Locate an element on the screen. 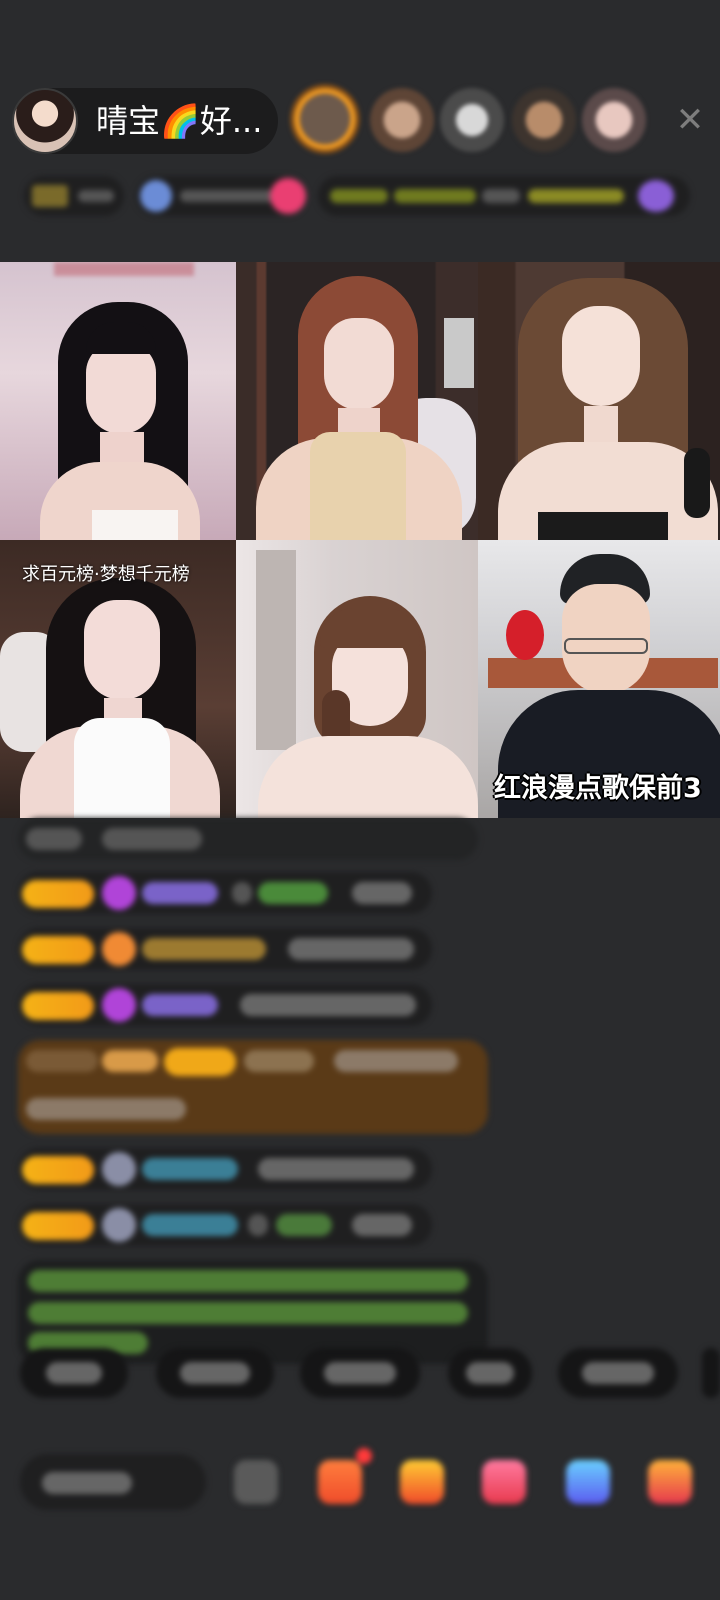 The width and height of the screenshot is (720, 1600). activity-icon is located at coordinates (588, 1482).